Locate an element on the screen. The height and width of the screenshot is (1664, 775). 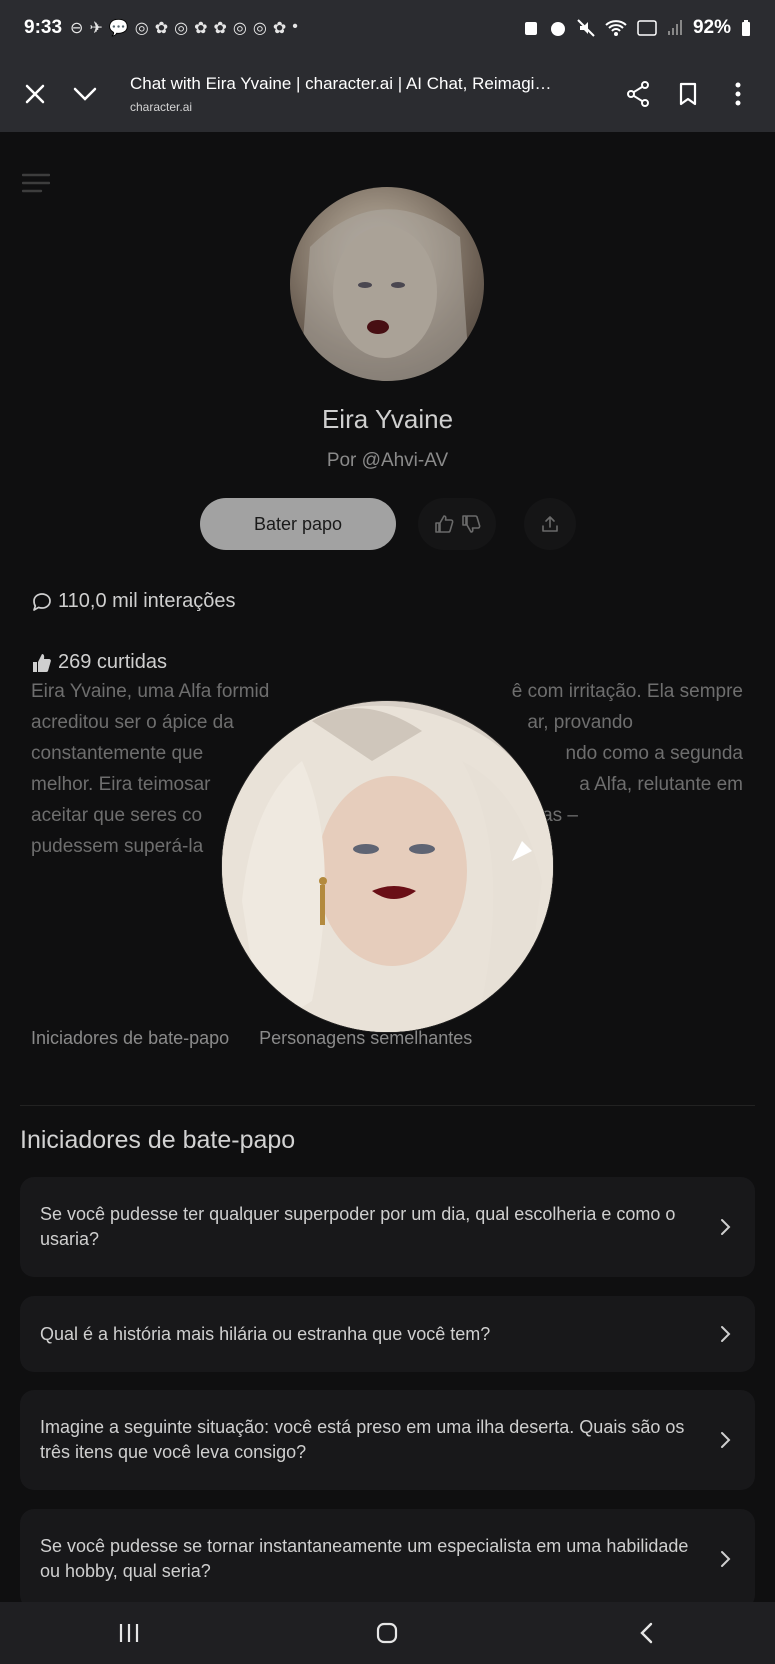
interactions-count: 110,0 mil interações is located at coordinates (147, 601).